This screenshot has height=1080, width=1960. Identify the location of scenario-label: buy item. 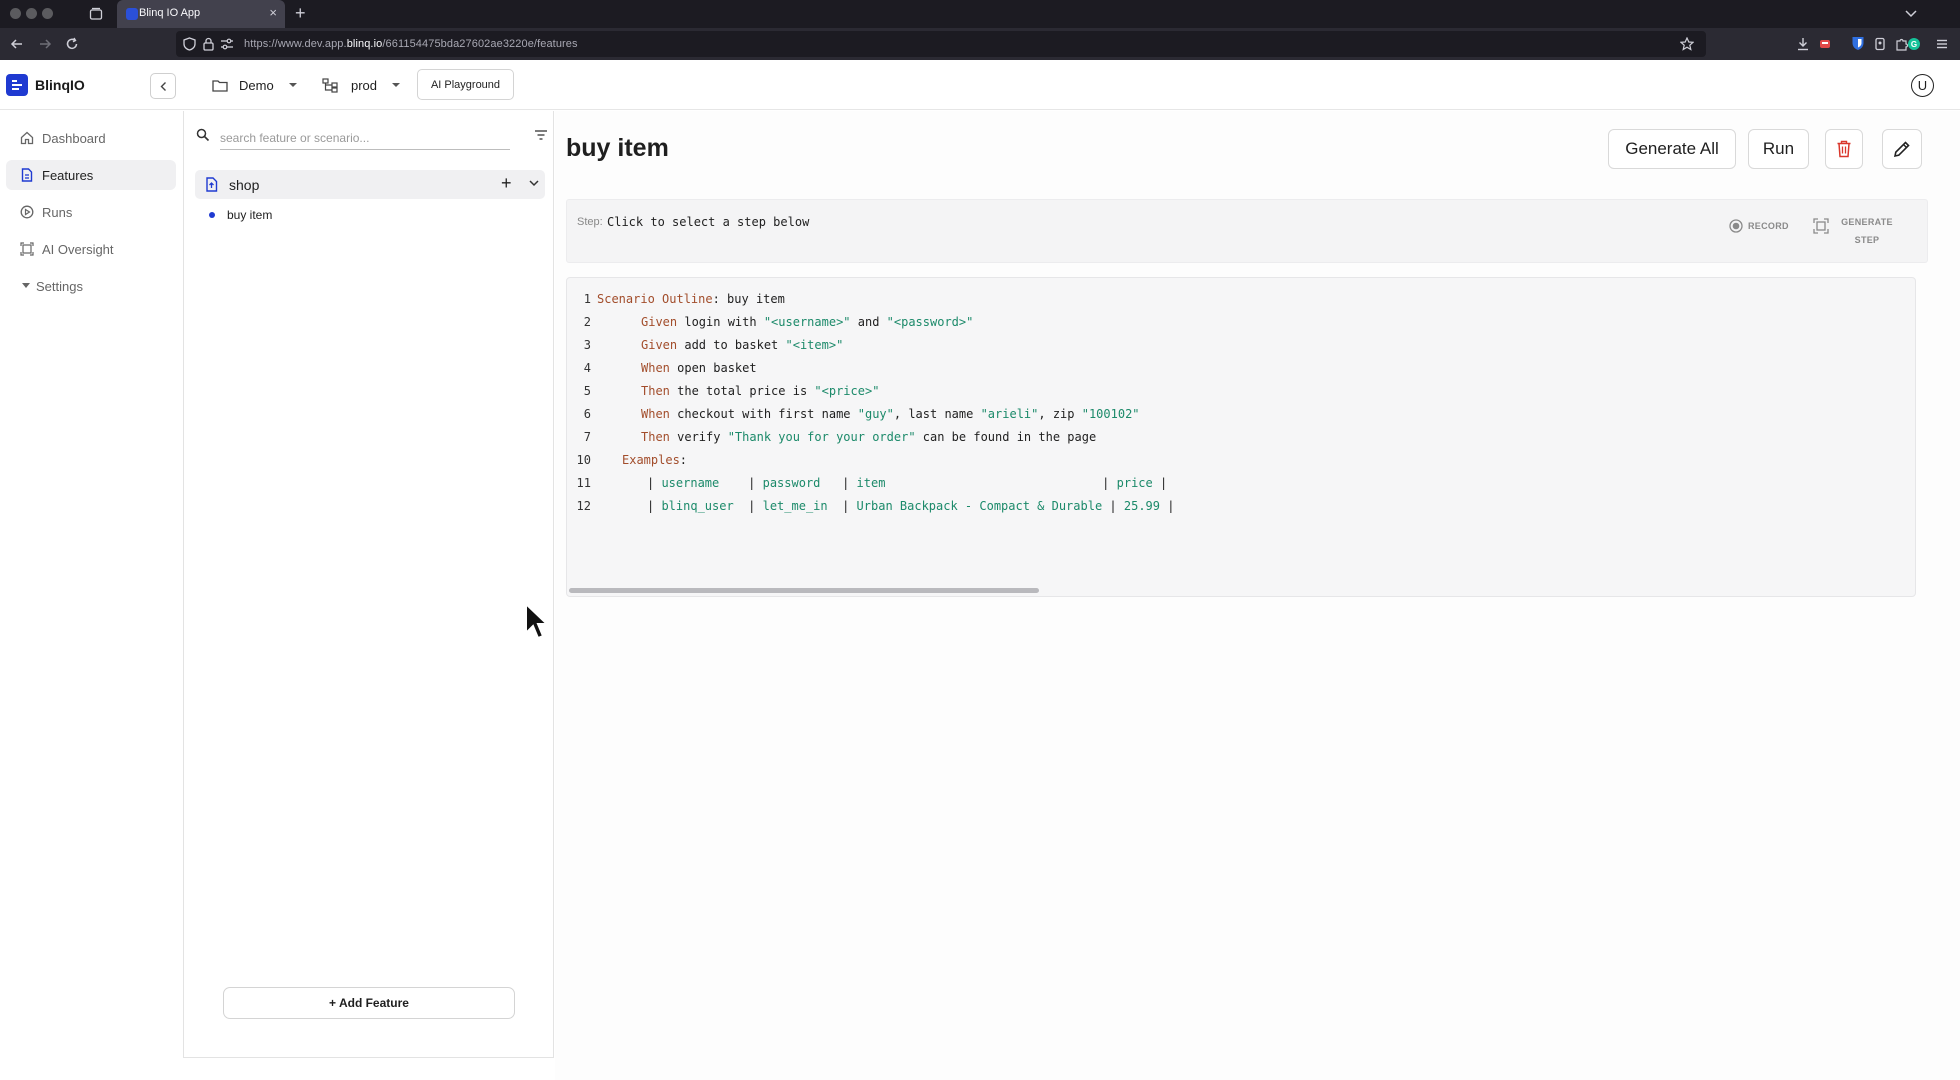
(250, 215).